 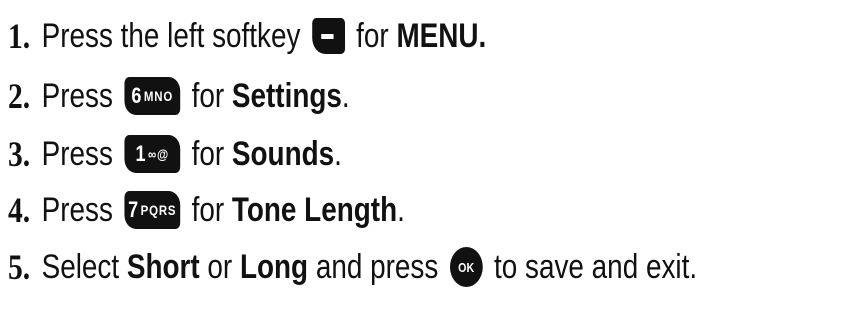 I want to click on key-7-pqrs-icon: 7 PQRS, so click(x=152, y=210).